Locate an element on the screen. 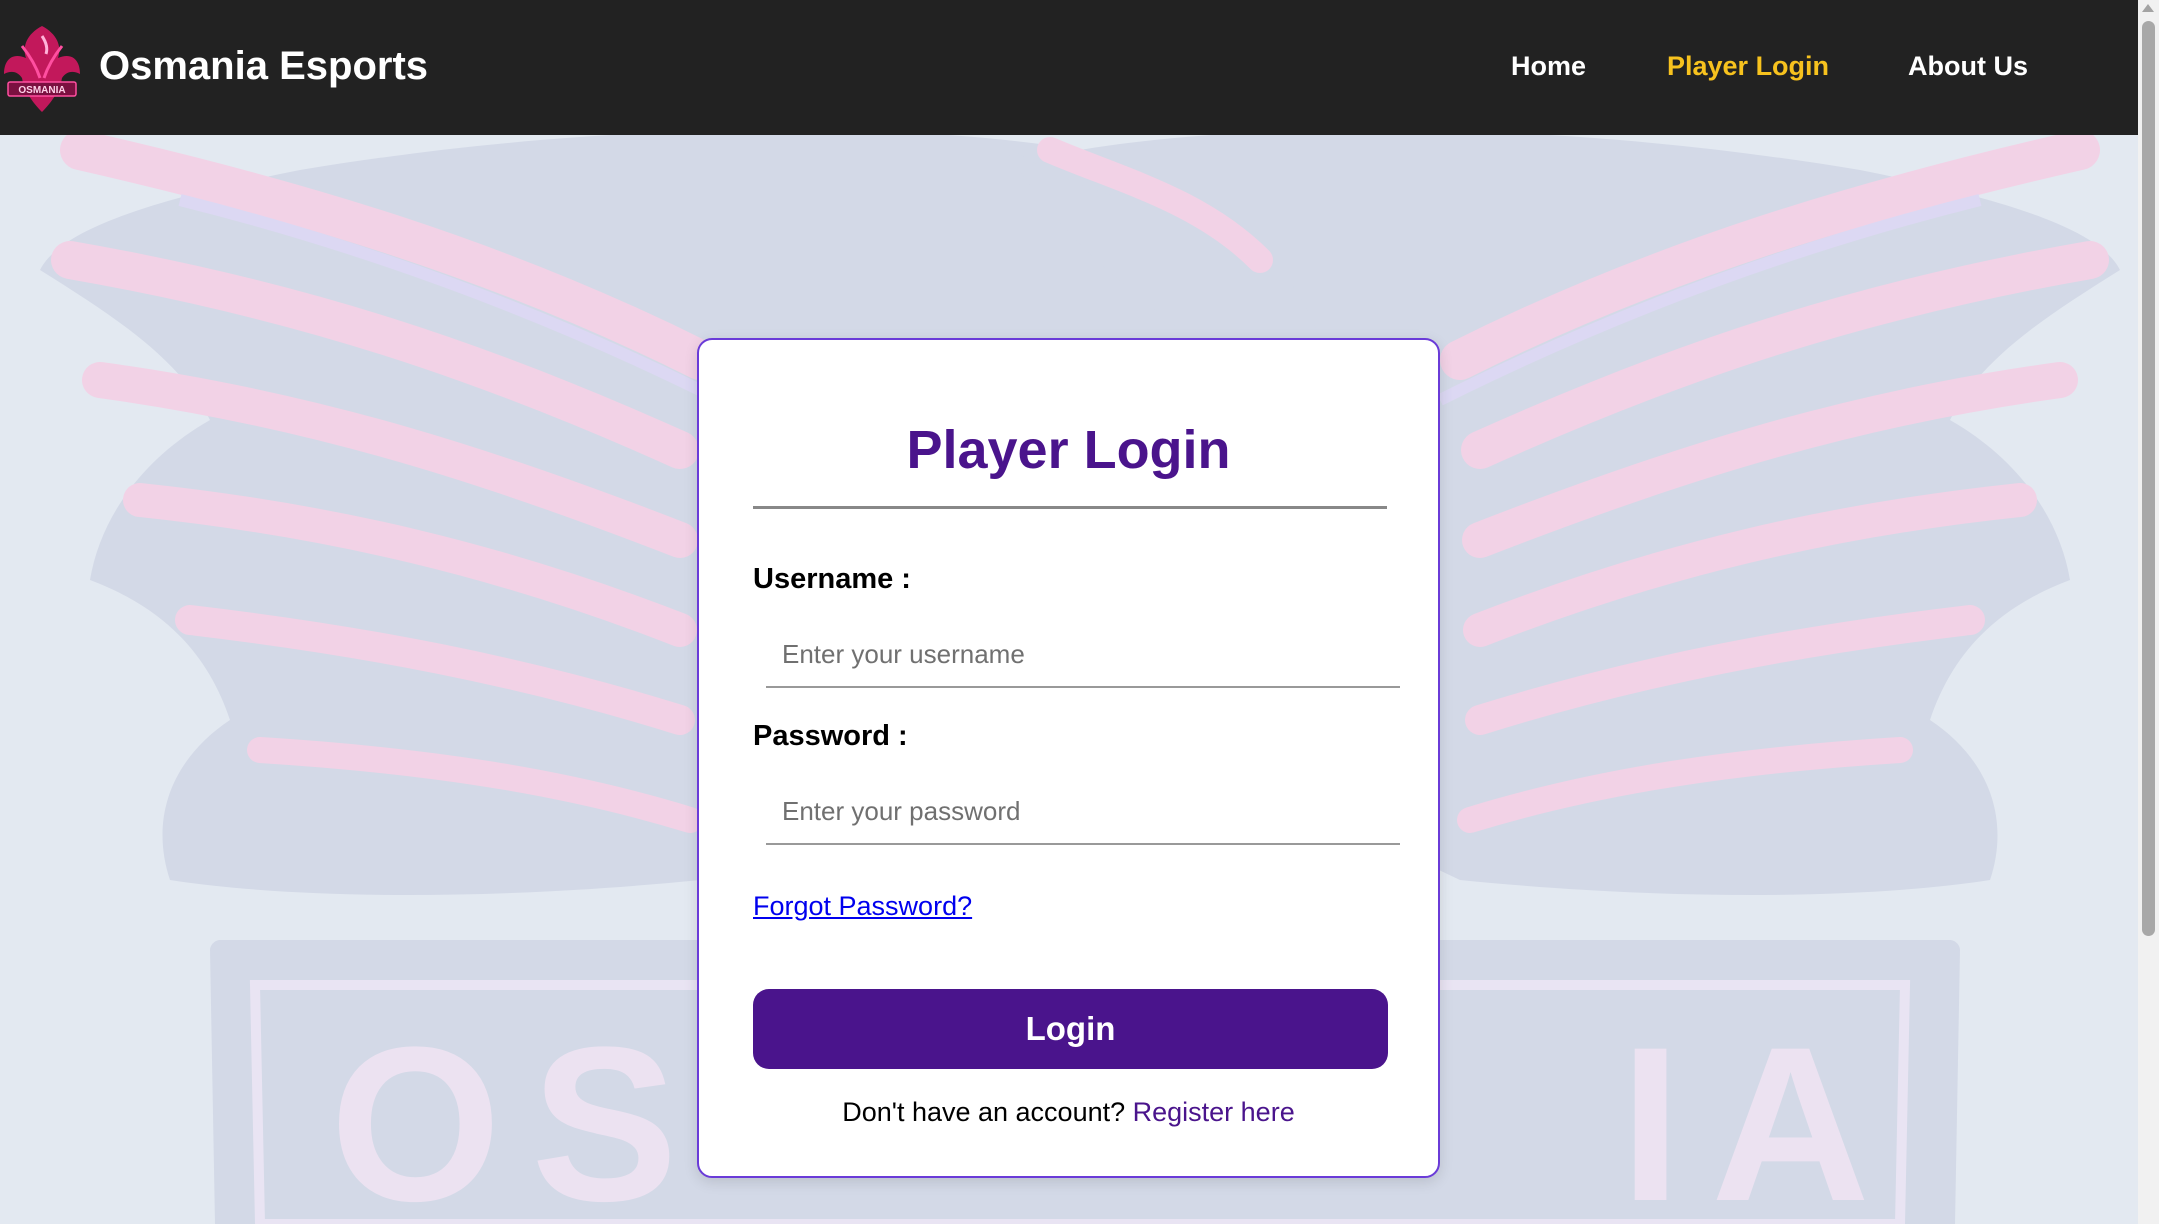  nav-link-player-login: Player Login is located at coordinates (1748, 66).